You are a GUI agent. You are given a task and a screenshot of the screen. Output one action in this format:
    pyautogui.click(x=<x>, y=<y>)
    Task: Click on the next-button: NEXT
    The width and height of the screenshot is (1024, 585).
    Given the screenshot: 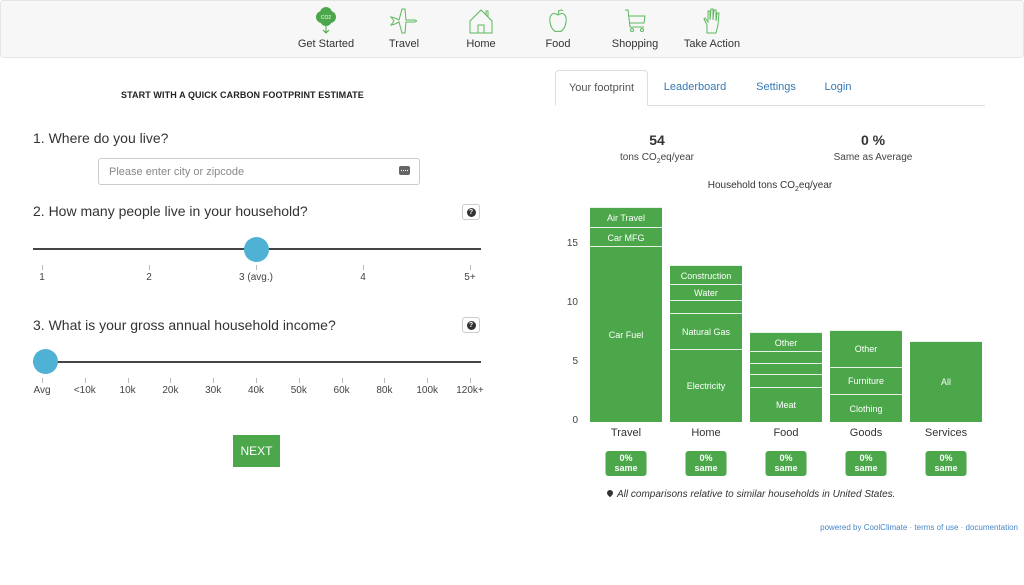 What is the action you would take?
    pyautogui.click(x=256, y=451)
    